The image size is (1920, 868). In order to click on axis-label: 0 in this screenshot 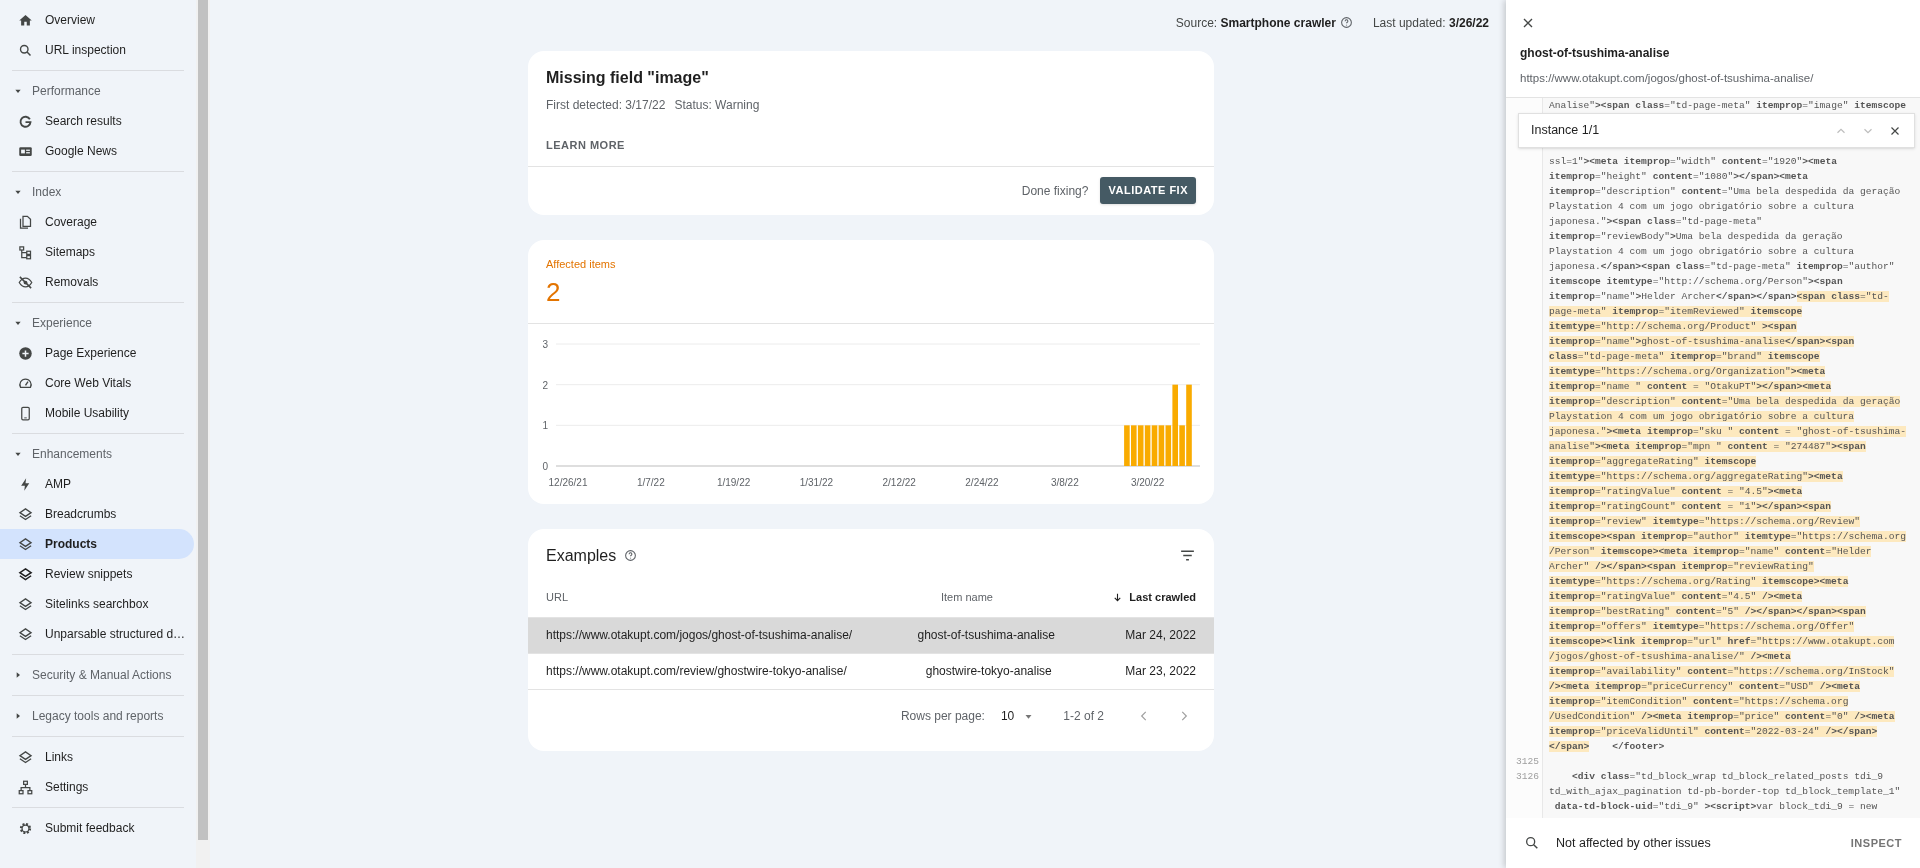, I will do `click(545, 466)`.